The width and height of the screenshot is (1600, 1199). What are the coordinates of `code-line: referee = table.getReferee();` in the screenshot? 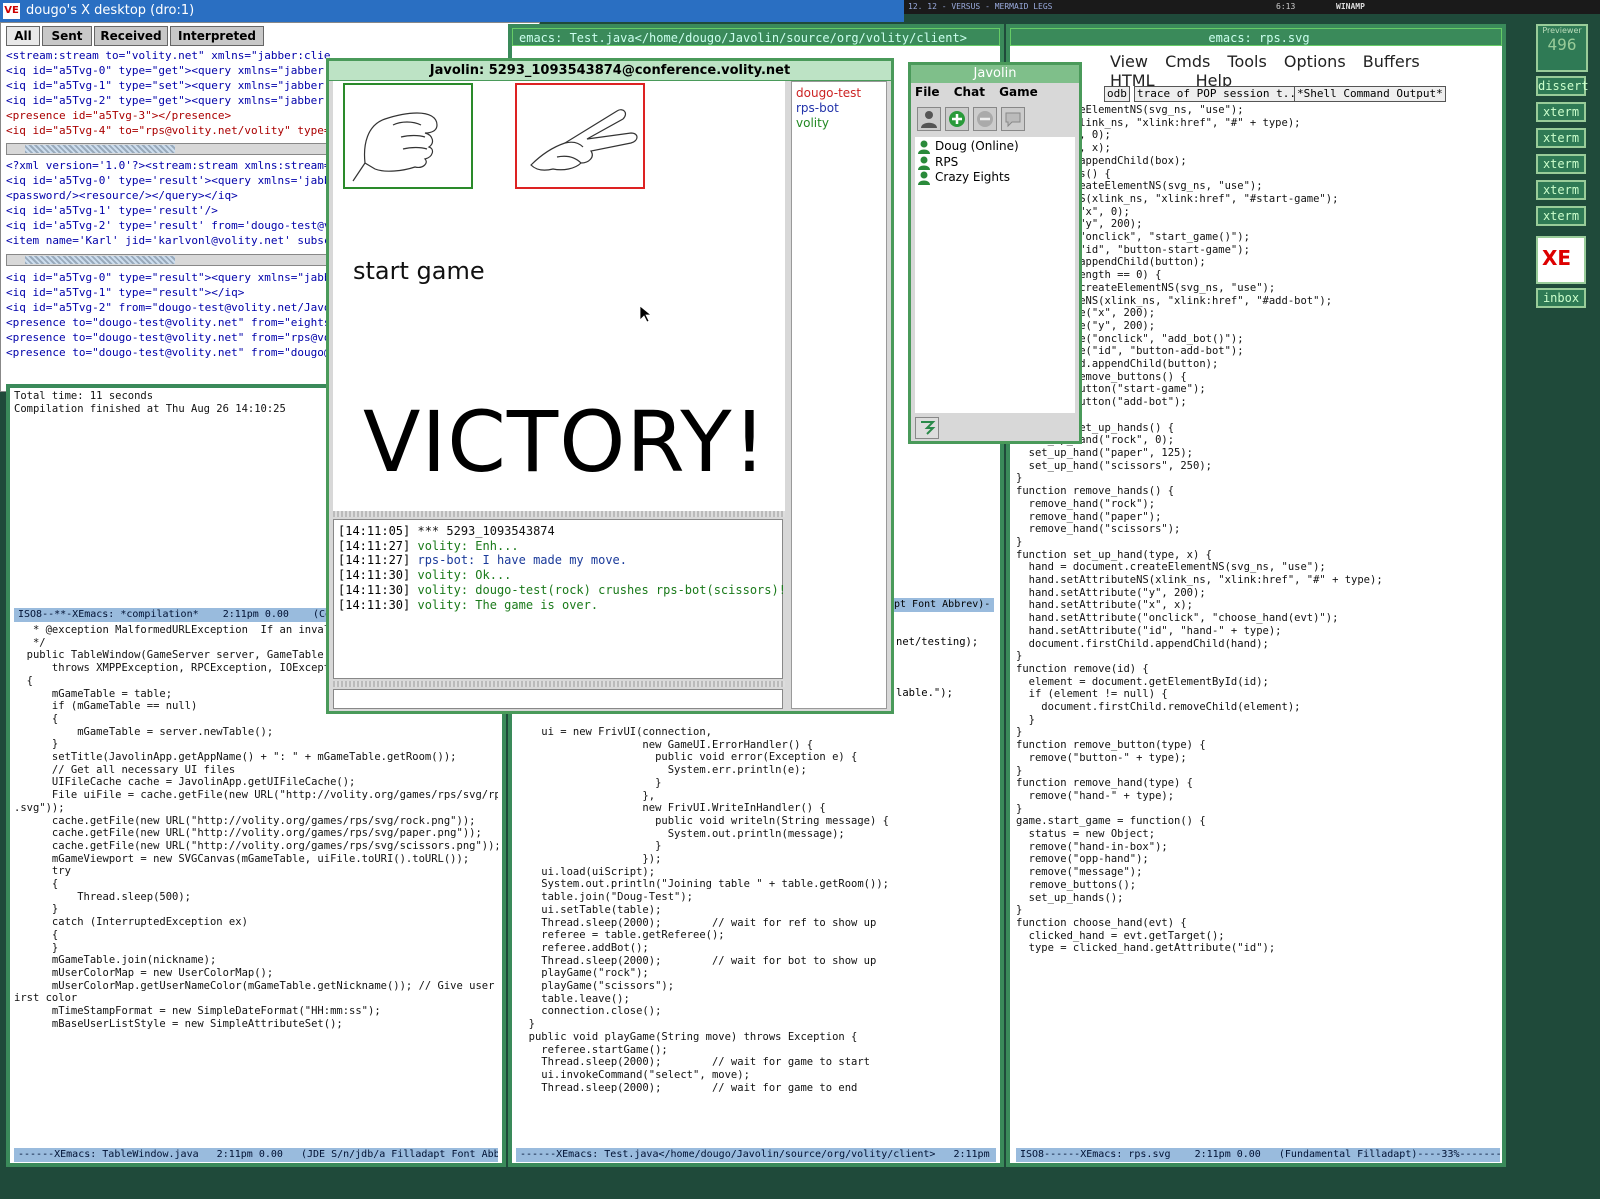 It's located at (620, 935).